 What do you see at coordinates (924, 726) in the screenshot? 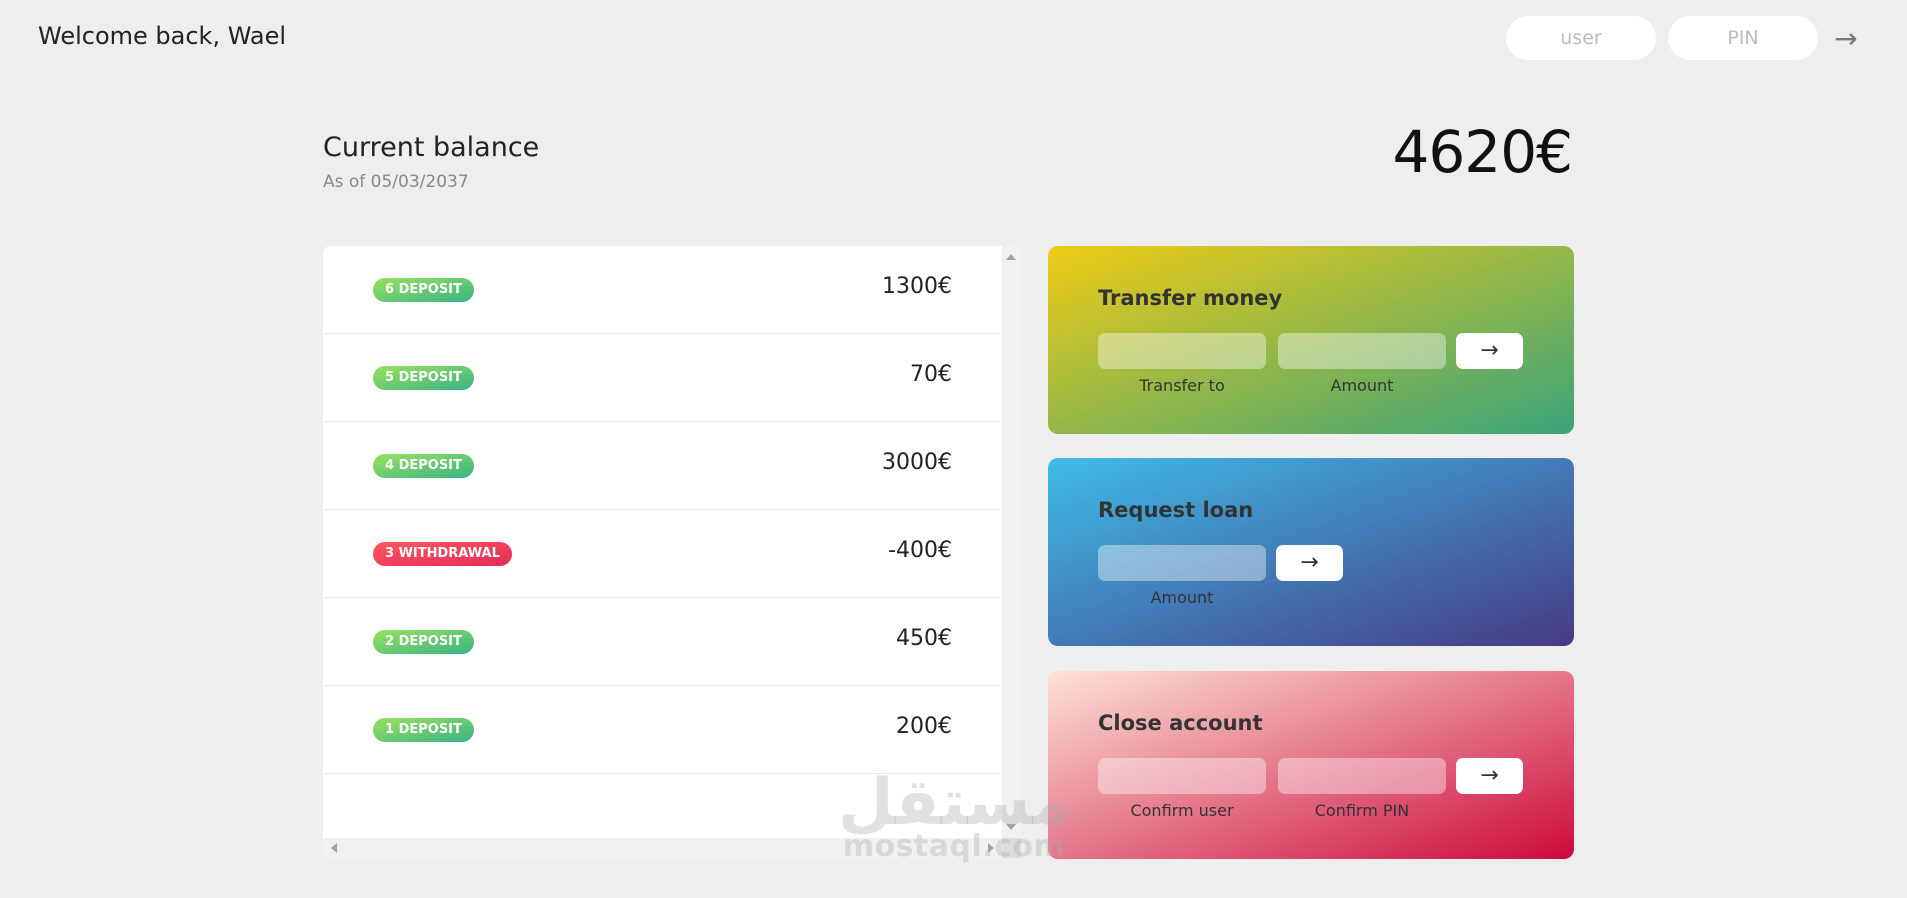
I see `movement-value: 200€` at bounding box center [924, 726].